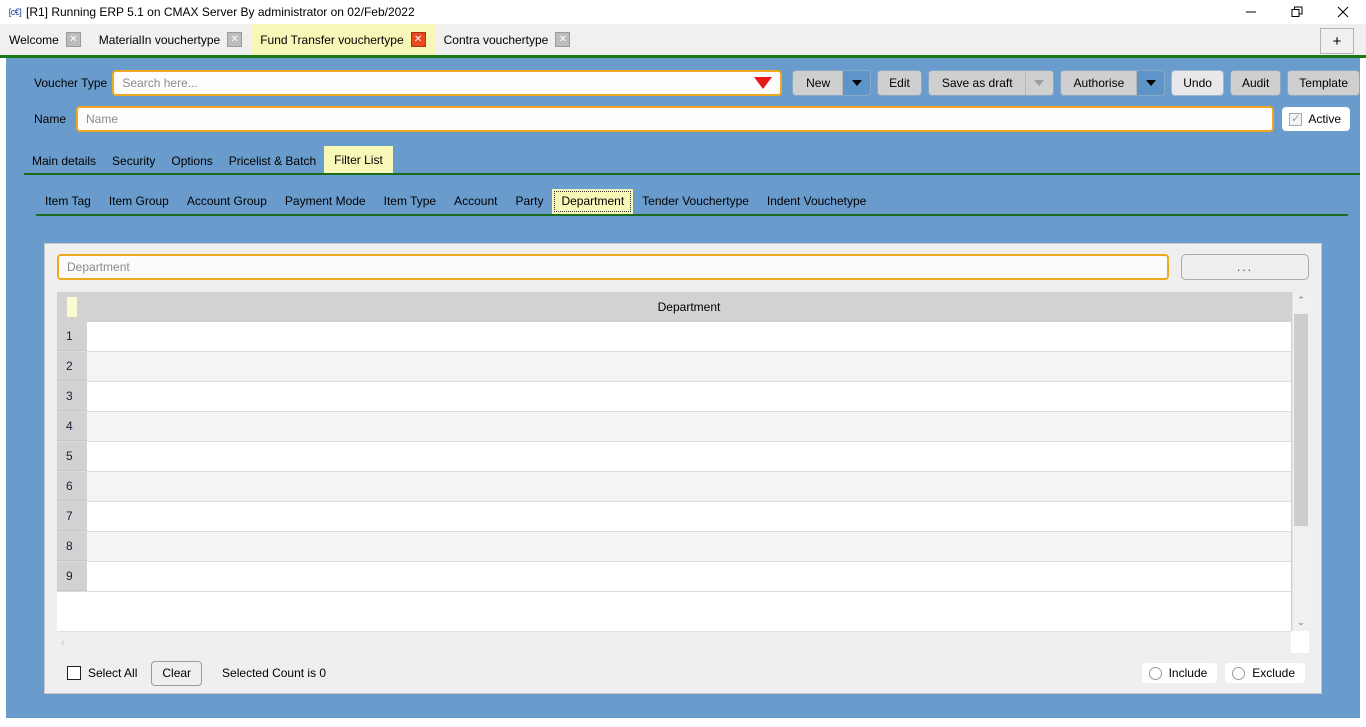  I want to click on grid-column-header-department: Department, so click(689, 307).